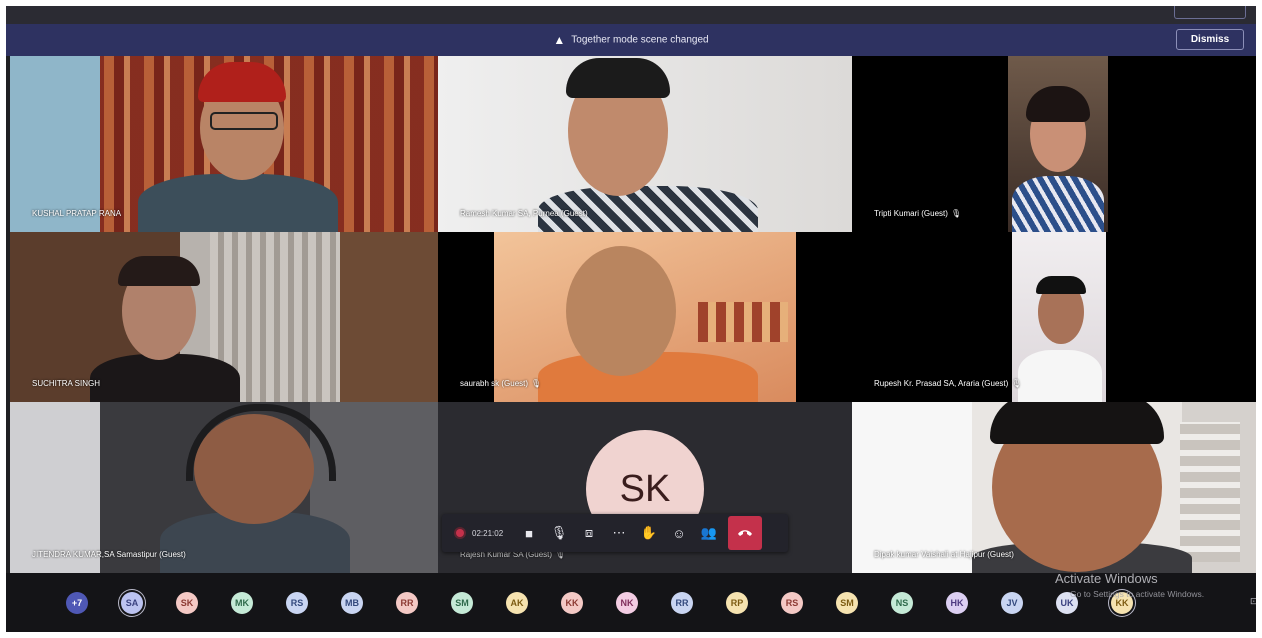 This screenshot has width=1262, height=638. I want to click on hang-up-button, so click(745, 533).